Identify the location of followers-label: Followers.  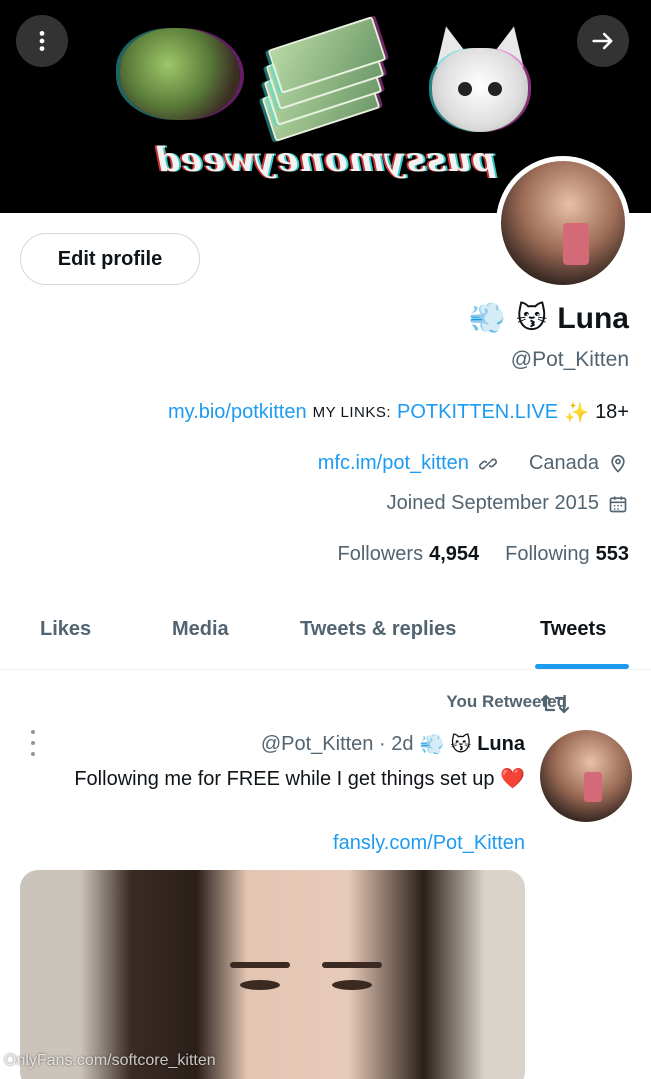
(381, 554).